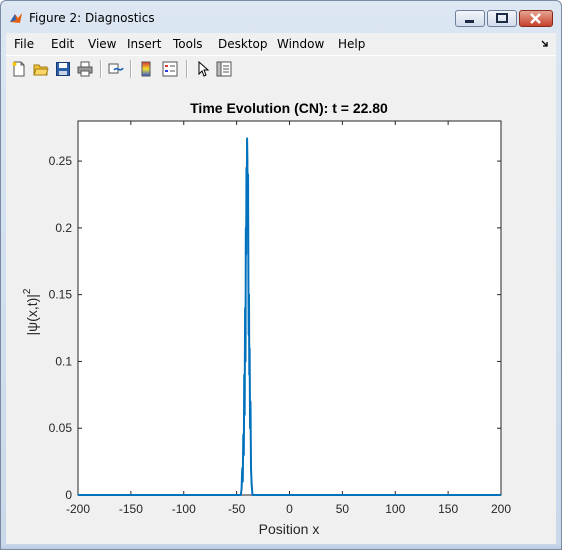 This screenshot has height=550, width=562. Describe the element at coordinates (27, 291) in the screenshot. I see `y-axis-label-exponent: 2` at that location.